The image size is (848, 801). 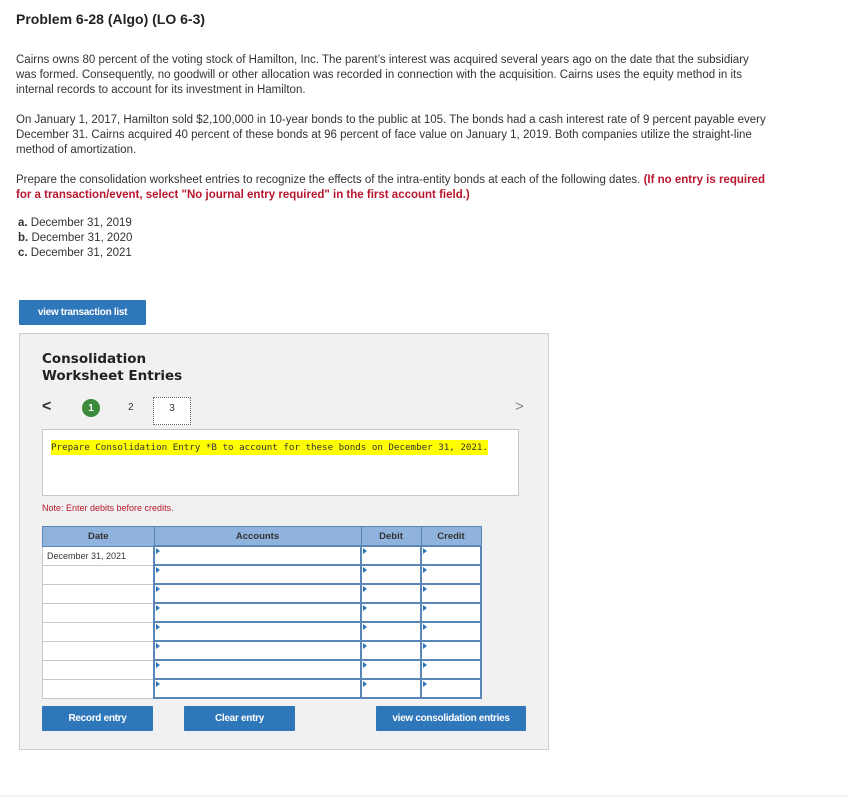 I want to click on bottom-divider, so click(x=424, y=796).